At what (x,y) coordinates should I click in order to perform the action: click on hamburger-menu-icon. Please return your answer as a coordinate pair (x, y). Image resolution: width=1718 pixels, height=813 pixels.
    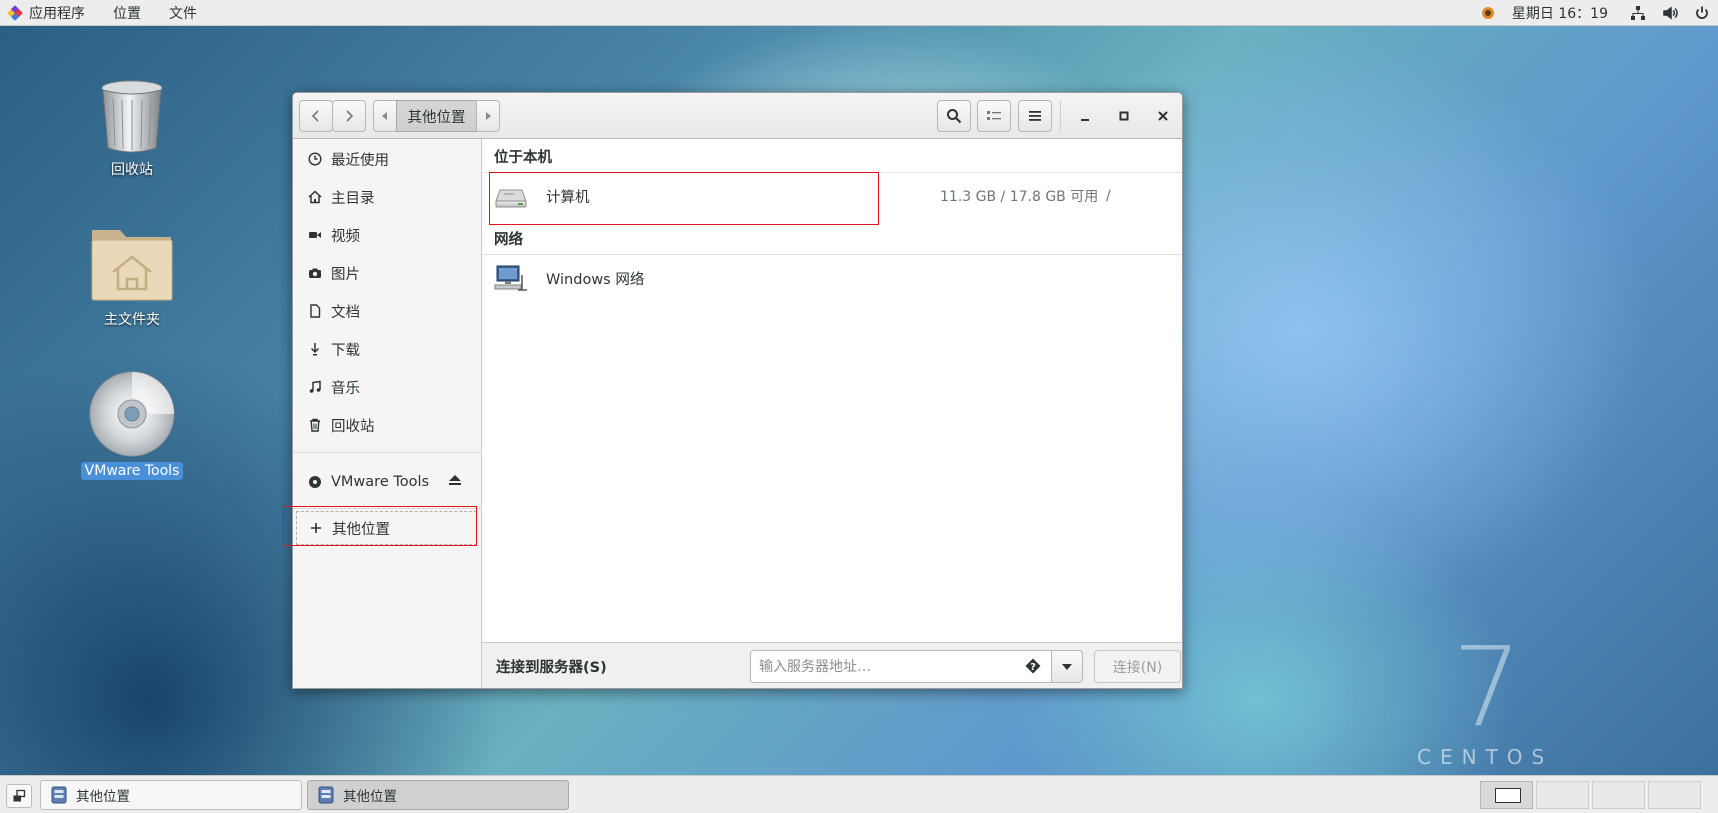
    Looking at the image, I should click on (1035, 116).